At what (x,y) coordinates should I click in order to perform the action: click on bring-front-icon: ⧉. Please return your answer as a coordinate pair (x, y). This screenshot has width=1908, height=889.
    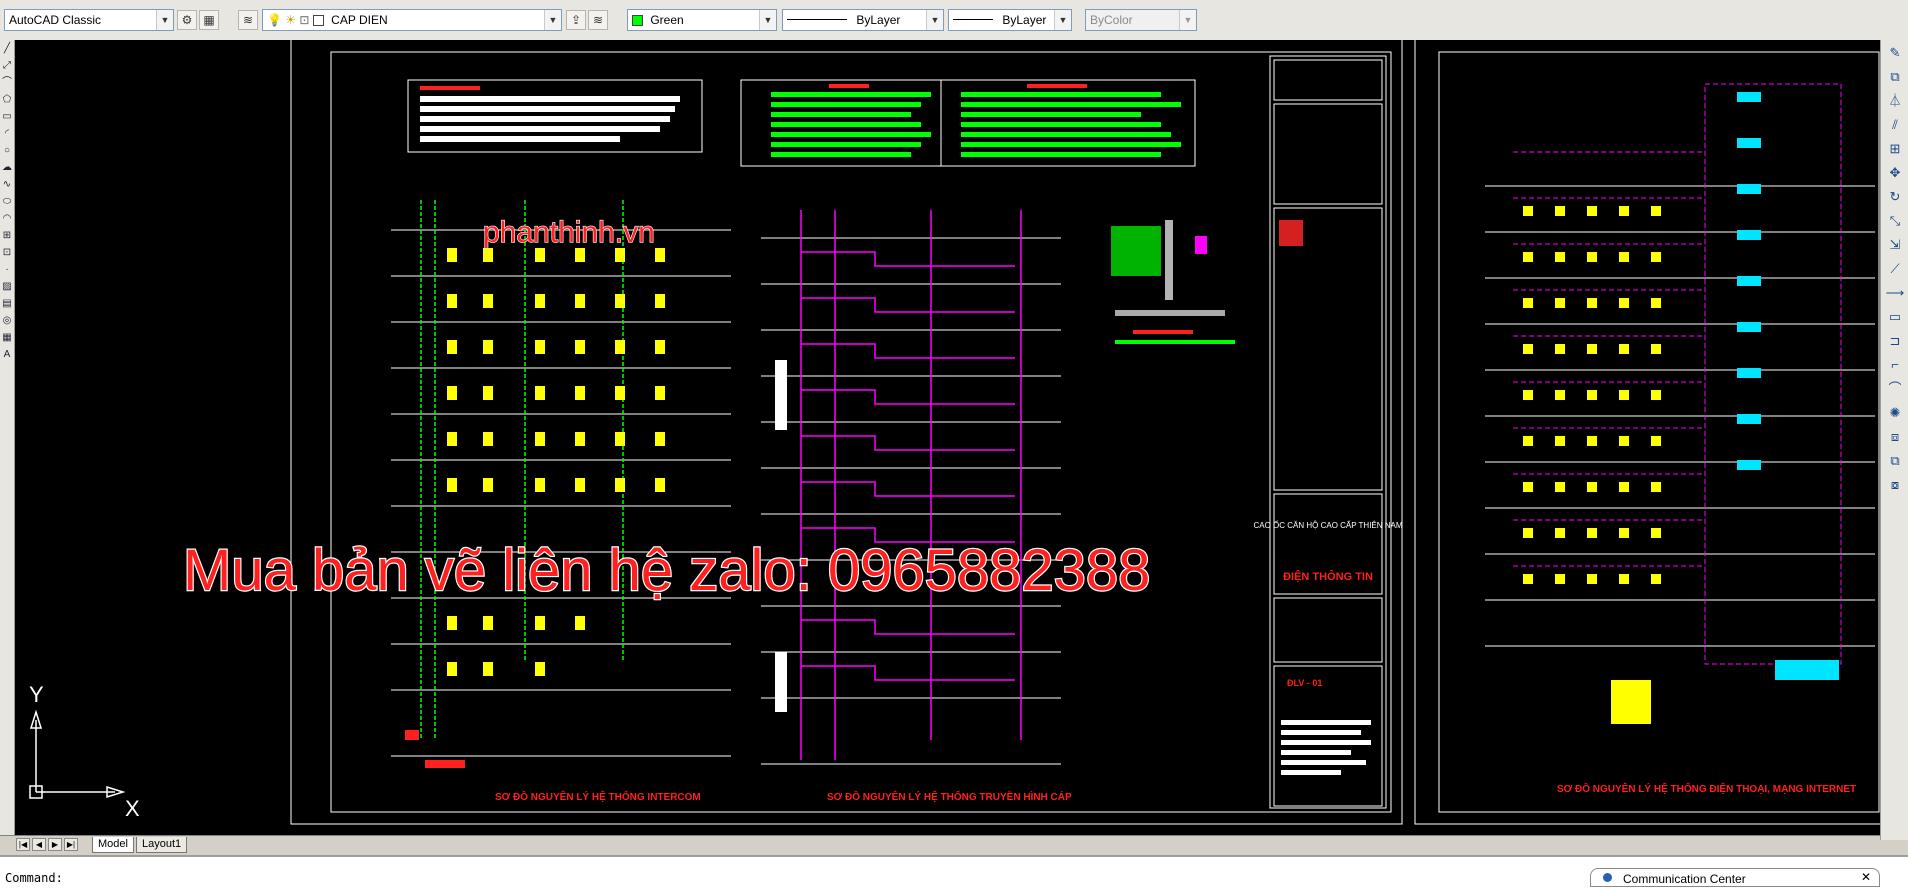
    Looking at the image, I should click on (1895, 461).